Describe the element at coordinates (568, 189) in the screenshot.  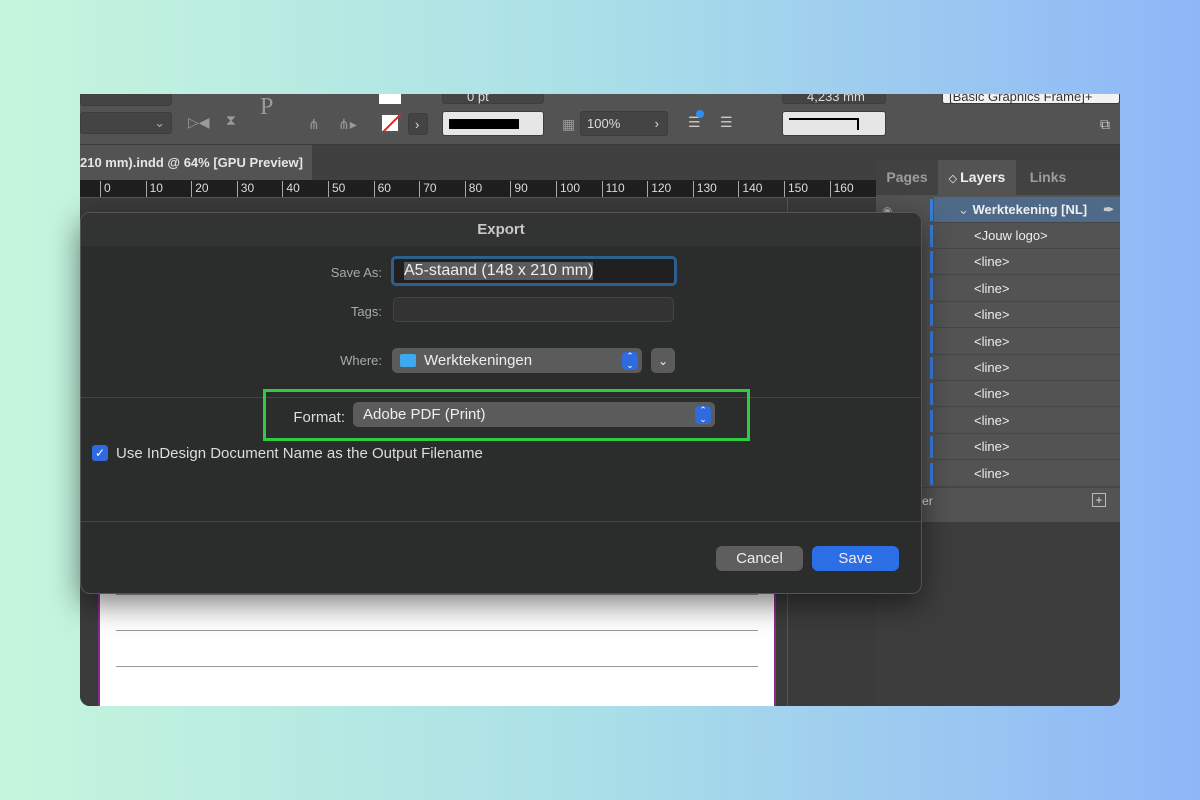
I see `ruler-label: 100` at that location.